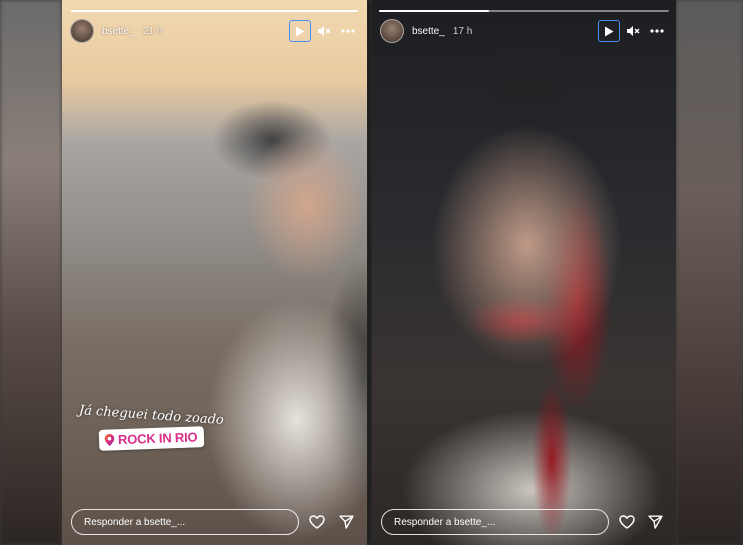  What do you see at coordinates (524, 31) in the screenshot?
I see `story-header: bsette_ 17 h` at bounding box center [524, 31].